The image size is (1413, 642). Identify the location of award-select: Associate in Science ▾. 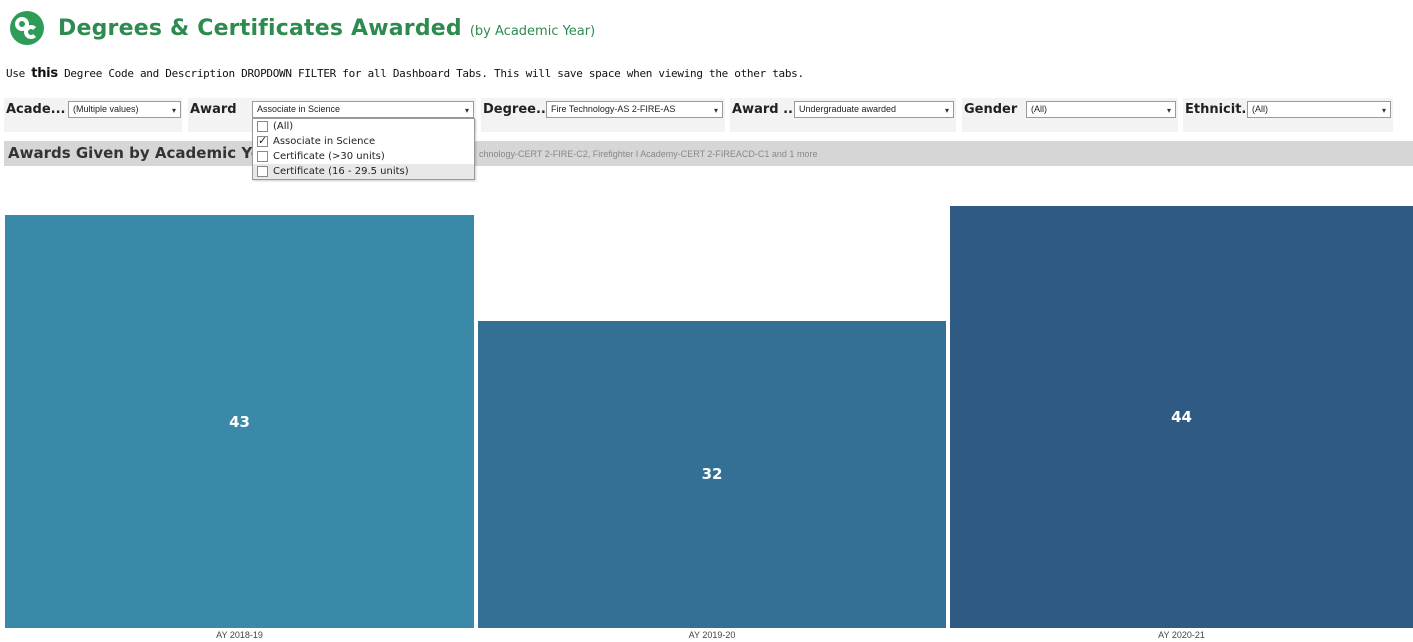
(363, 109).